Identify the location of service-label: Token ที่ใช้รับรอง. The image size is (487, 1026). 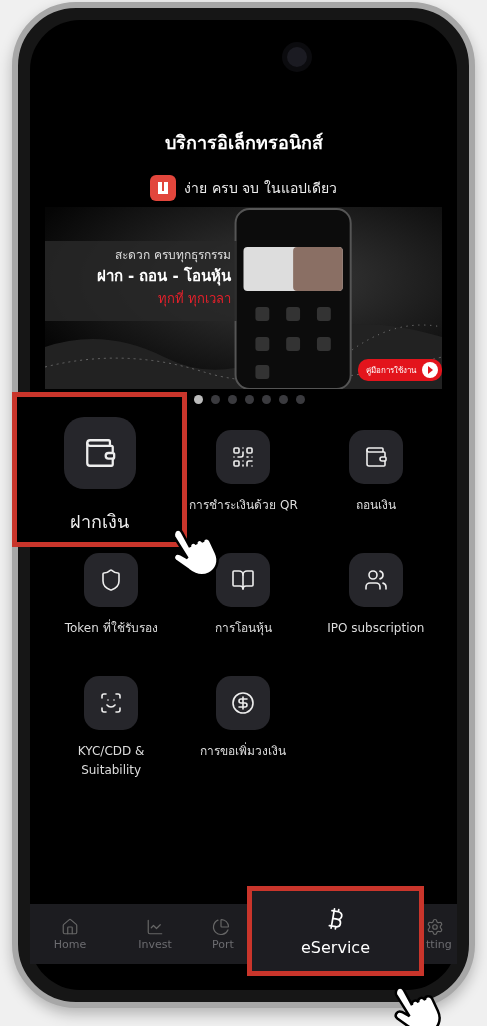
(111, 628).